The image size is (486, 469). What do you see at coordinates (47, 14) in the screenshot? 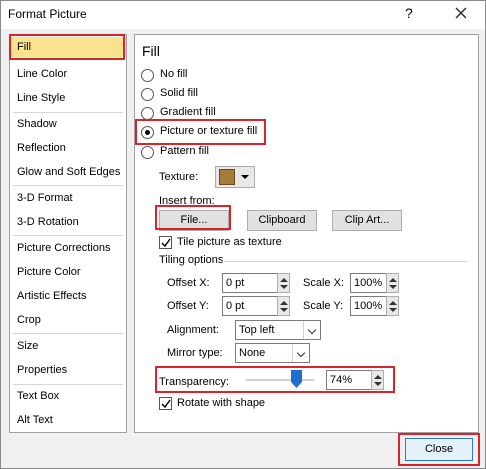
I see `dialog-title: Format Picture` at bounding box center [47, 14].